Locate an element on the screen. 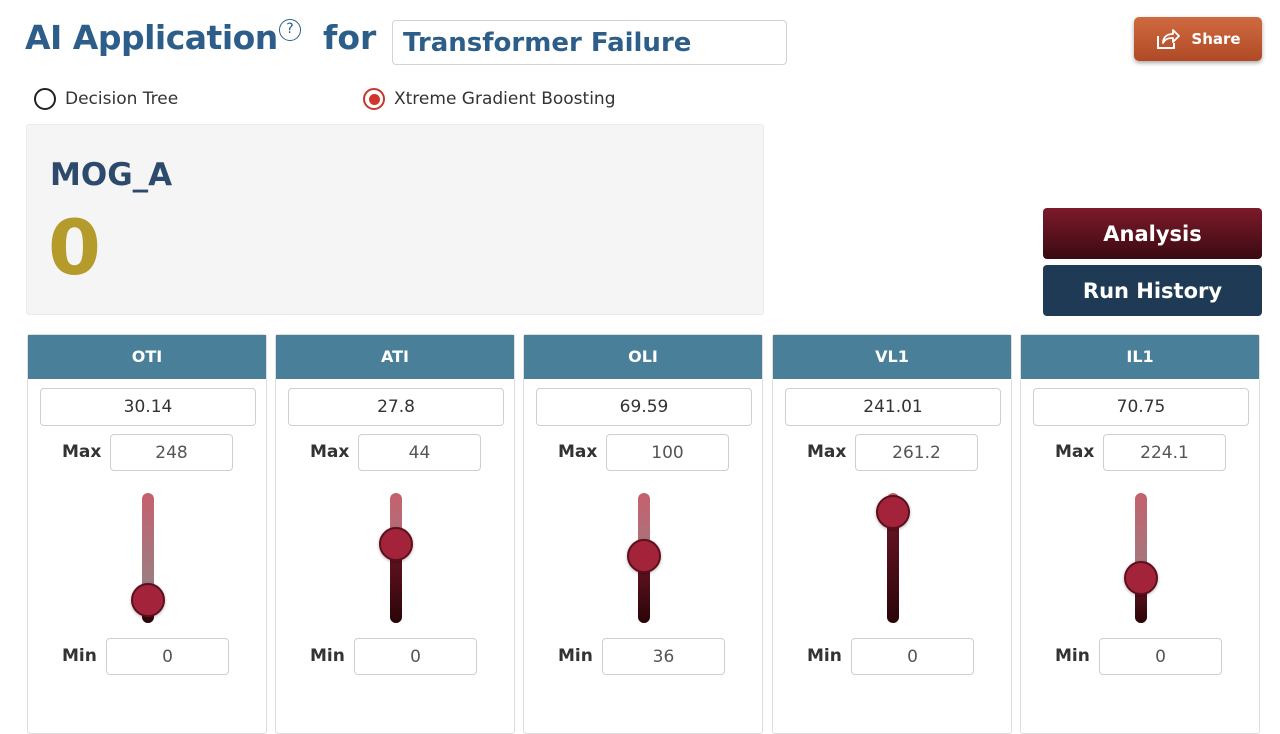 Image resolution: width=1280 pixels, height=734 pixels. result-value: 0 is located at coordinates (74, 247).